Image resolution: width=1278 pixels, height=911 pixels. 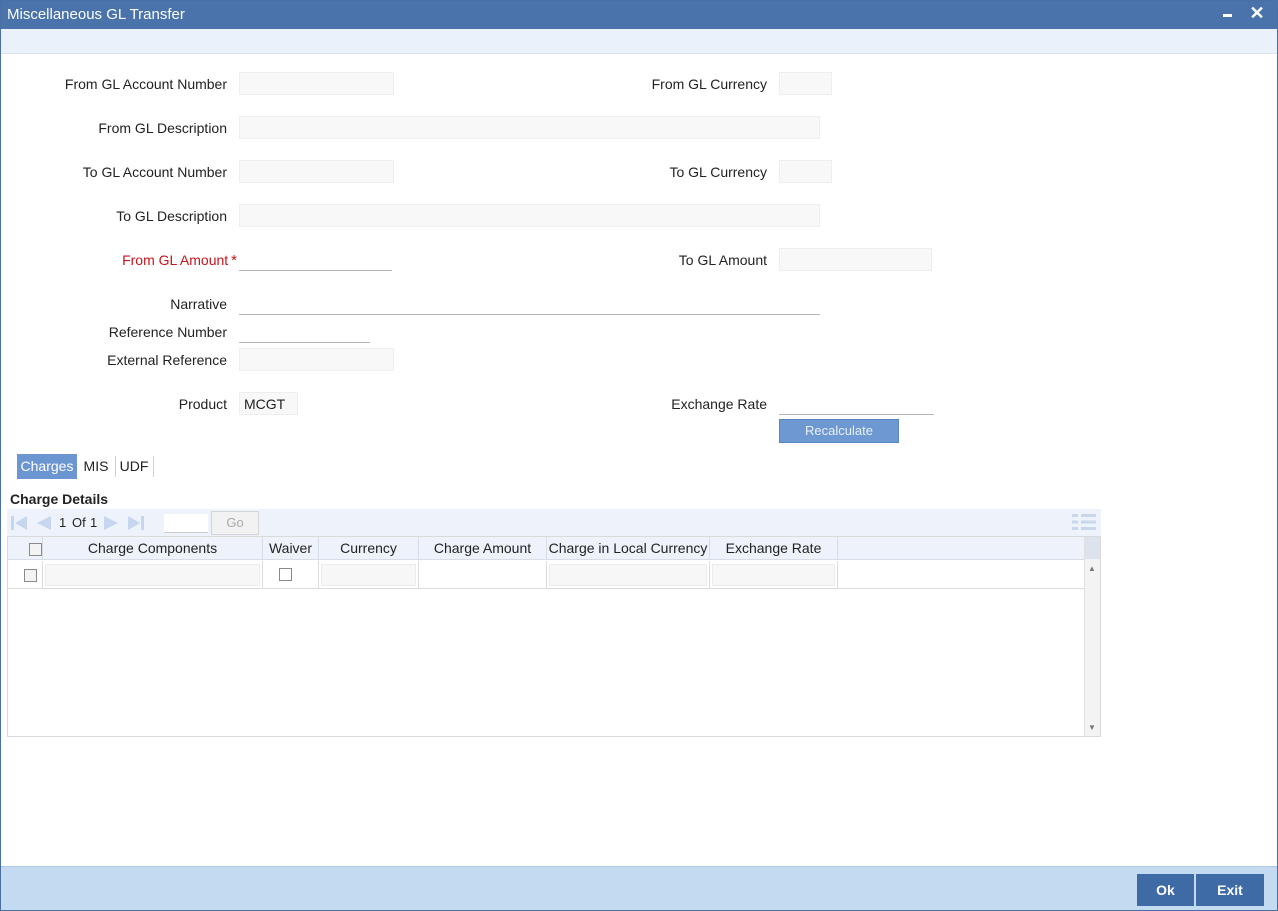 What do you see at coordinates (167, 360) in the screenshot?
I see `external-reference-label: External Reference` at bounding box center [167, 360].